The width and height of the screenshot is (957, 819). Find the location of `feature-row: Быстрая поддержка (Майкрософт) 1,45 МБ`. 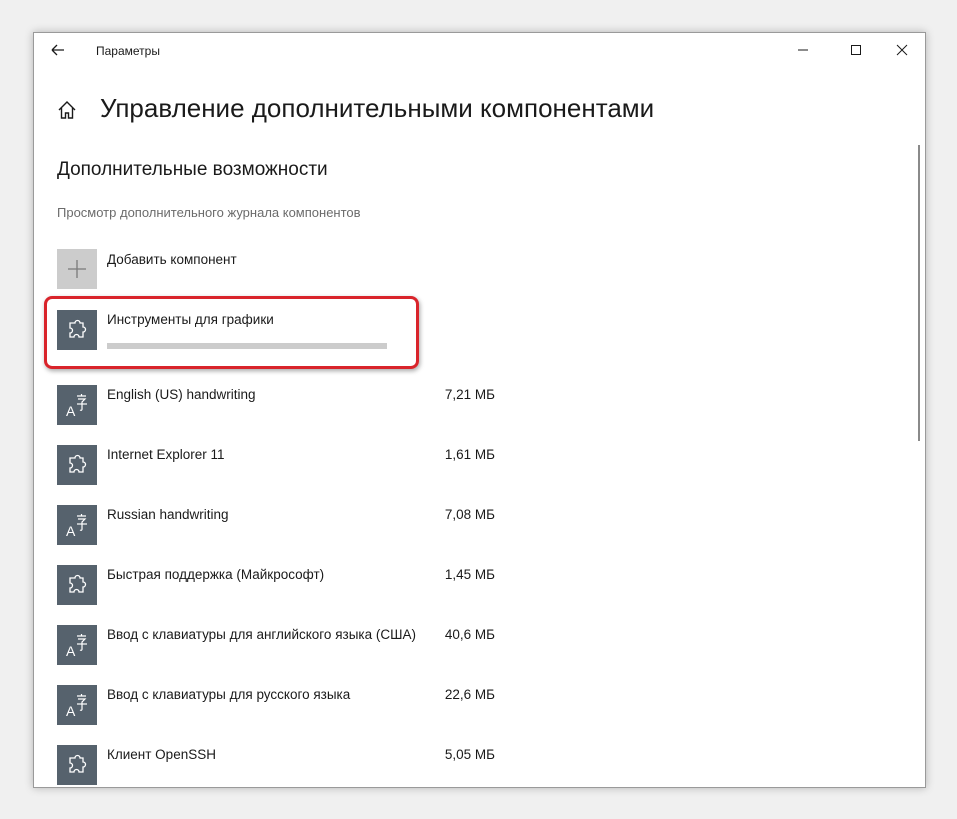

feature-row: Быстрая поддержка (Майкрософт) 1,45 МБ is located at coordinates (287, 585).